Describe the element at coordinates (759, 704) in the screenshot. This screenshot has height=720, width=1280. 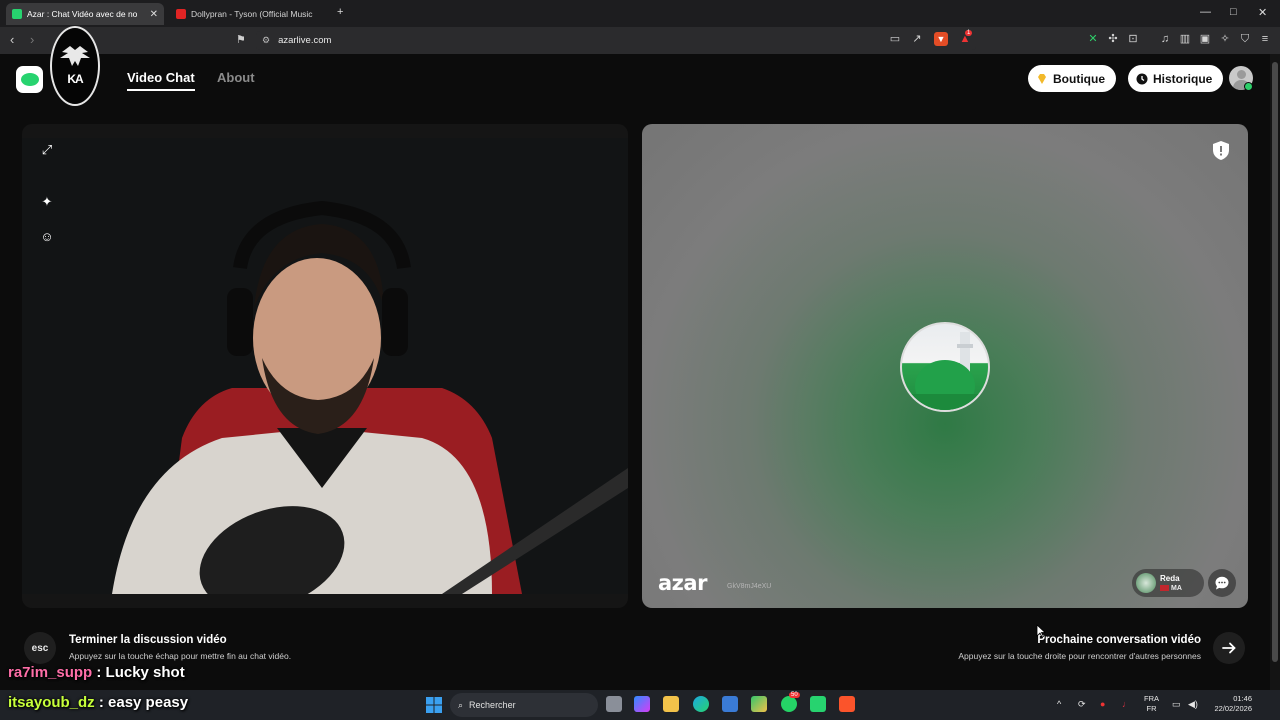
I see `game-icon` at that location.